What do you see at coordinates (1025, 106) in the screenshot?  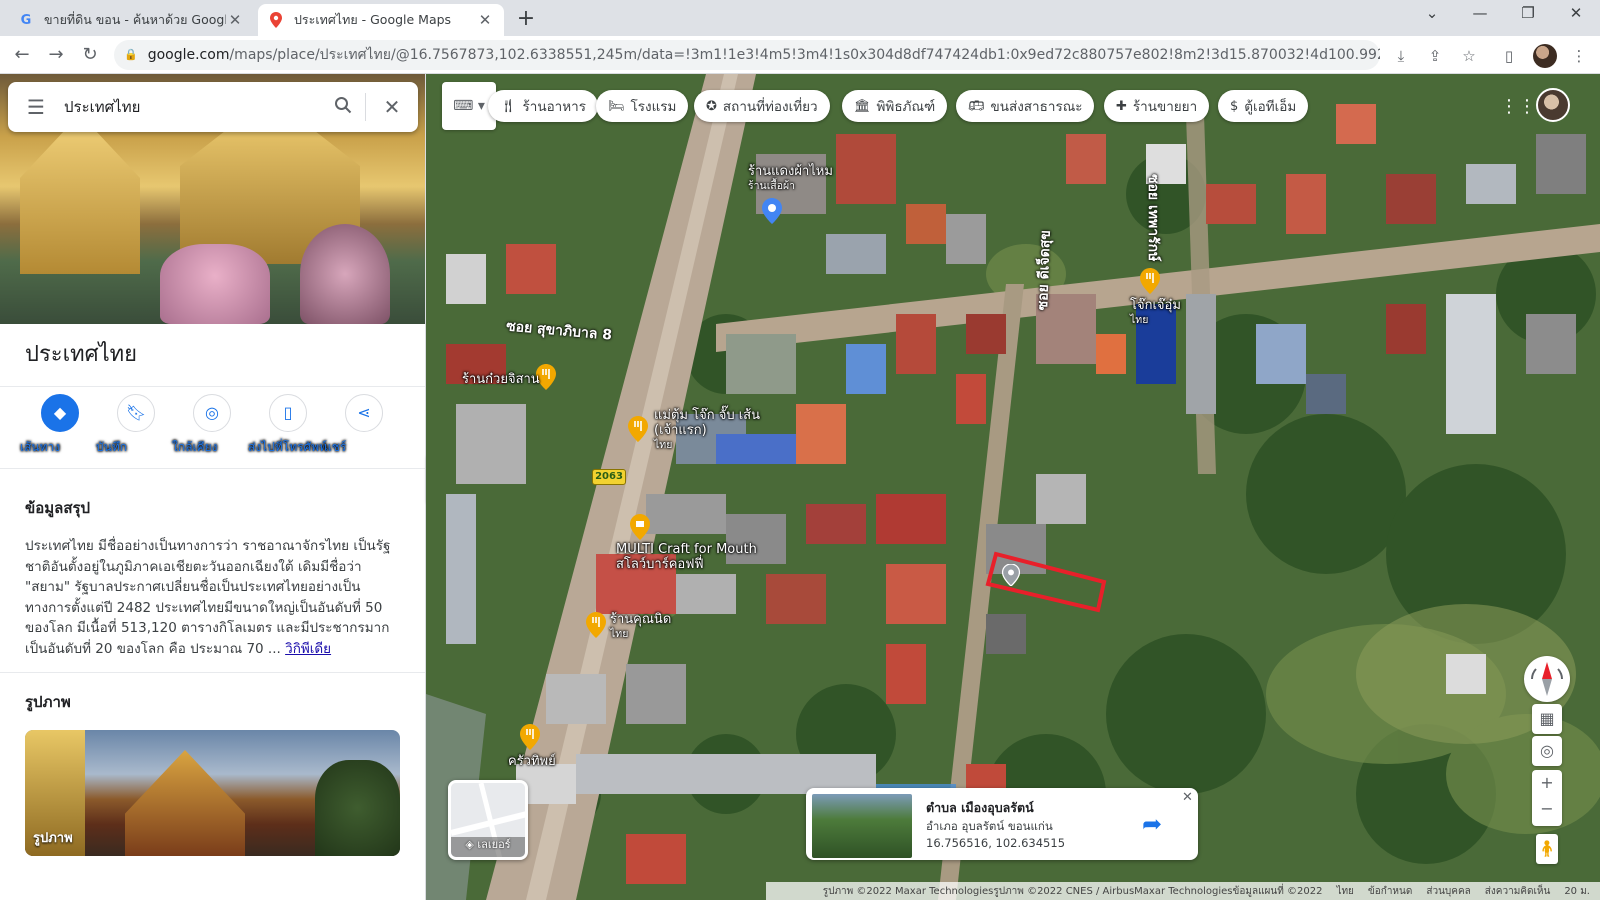 I see `chip-transit: 🚌︎ ขนส่งสาธารณะ` at bounding box center [1025, 106].